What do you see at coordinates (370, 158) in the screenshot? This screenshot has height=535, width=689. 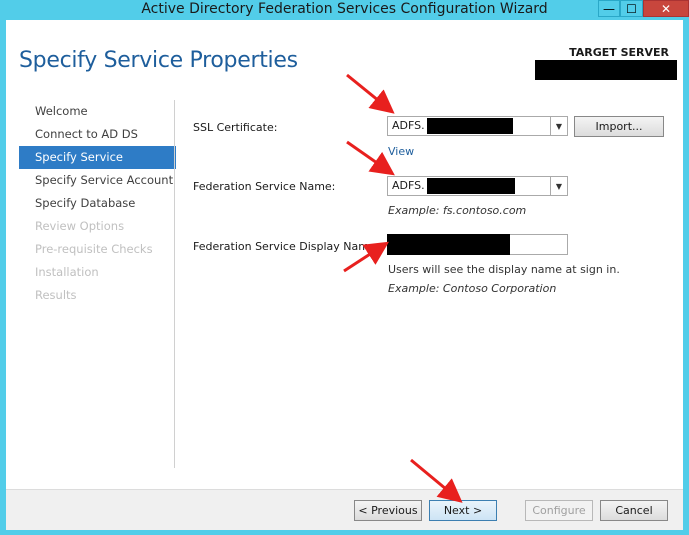 I see `arrow-fs-name-icon` at bounding box center [370, 158].